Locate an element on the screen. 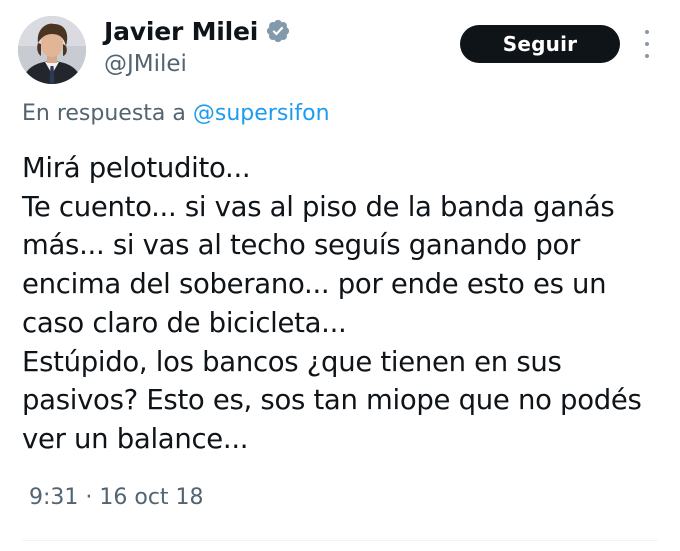 This screenshot has height=551, width=680. divider is located at coordinates (340, 540).